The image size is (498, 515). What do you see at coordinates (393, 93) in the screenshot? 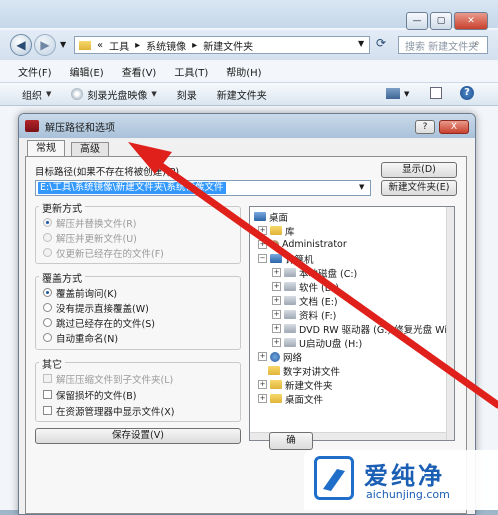
I see `view-options-icon` at bounding box center [393, 93].